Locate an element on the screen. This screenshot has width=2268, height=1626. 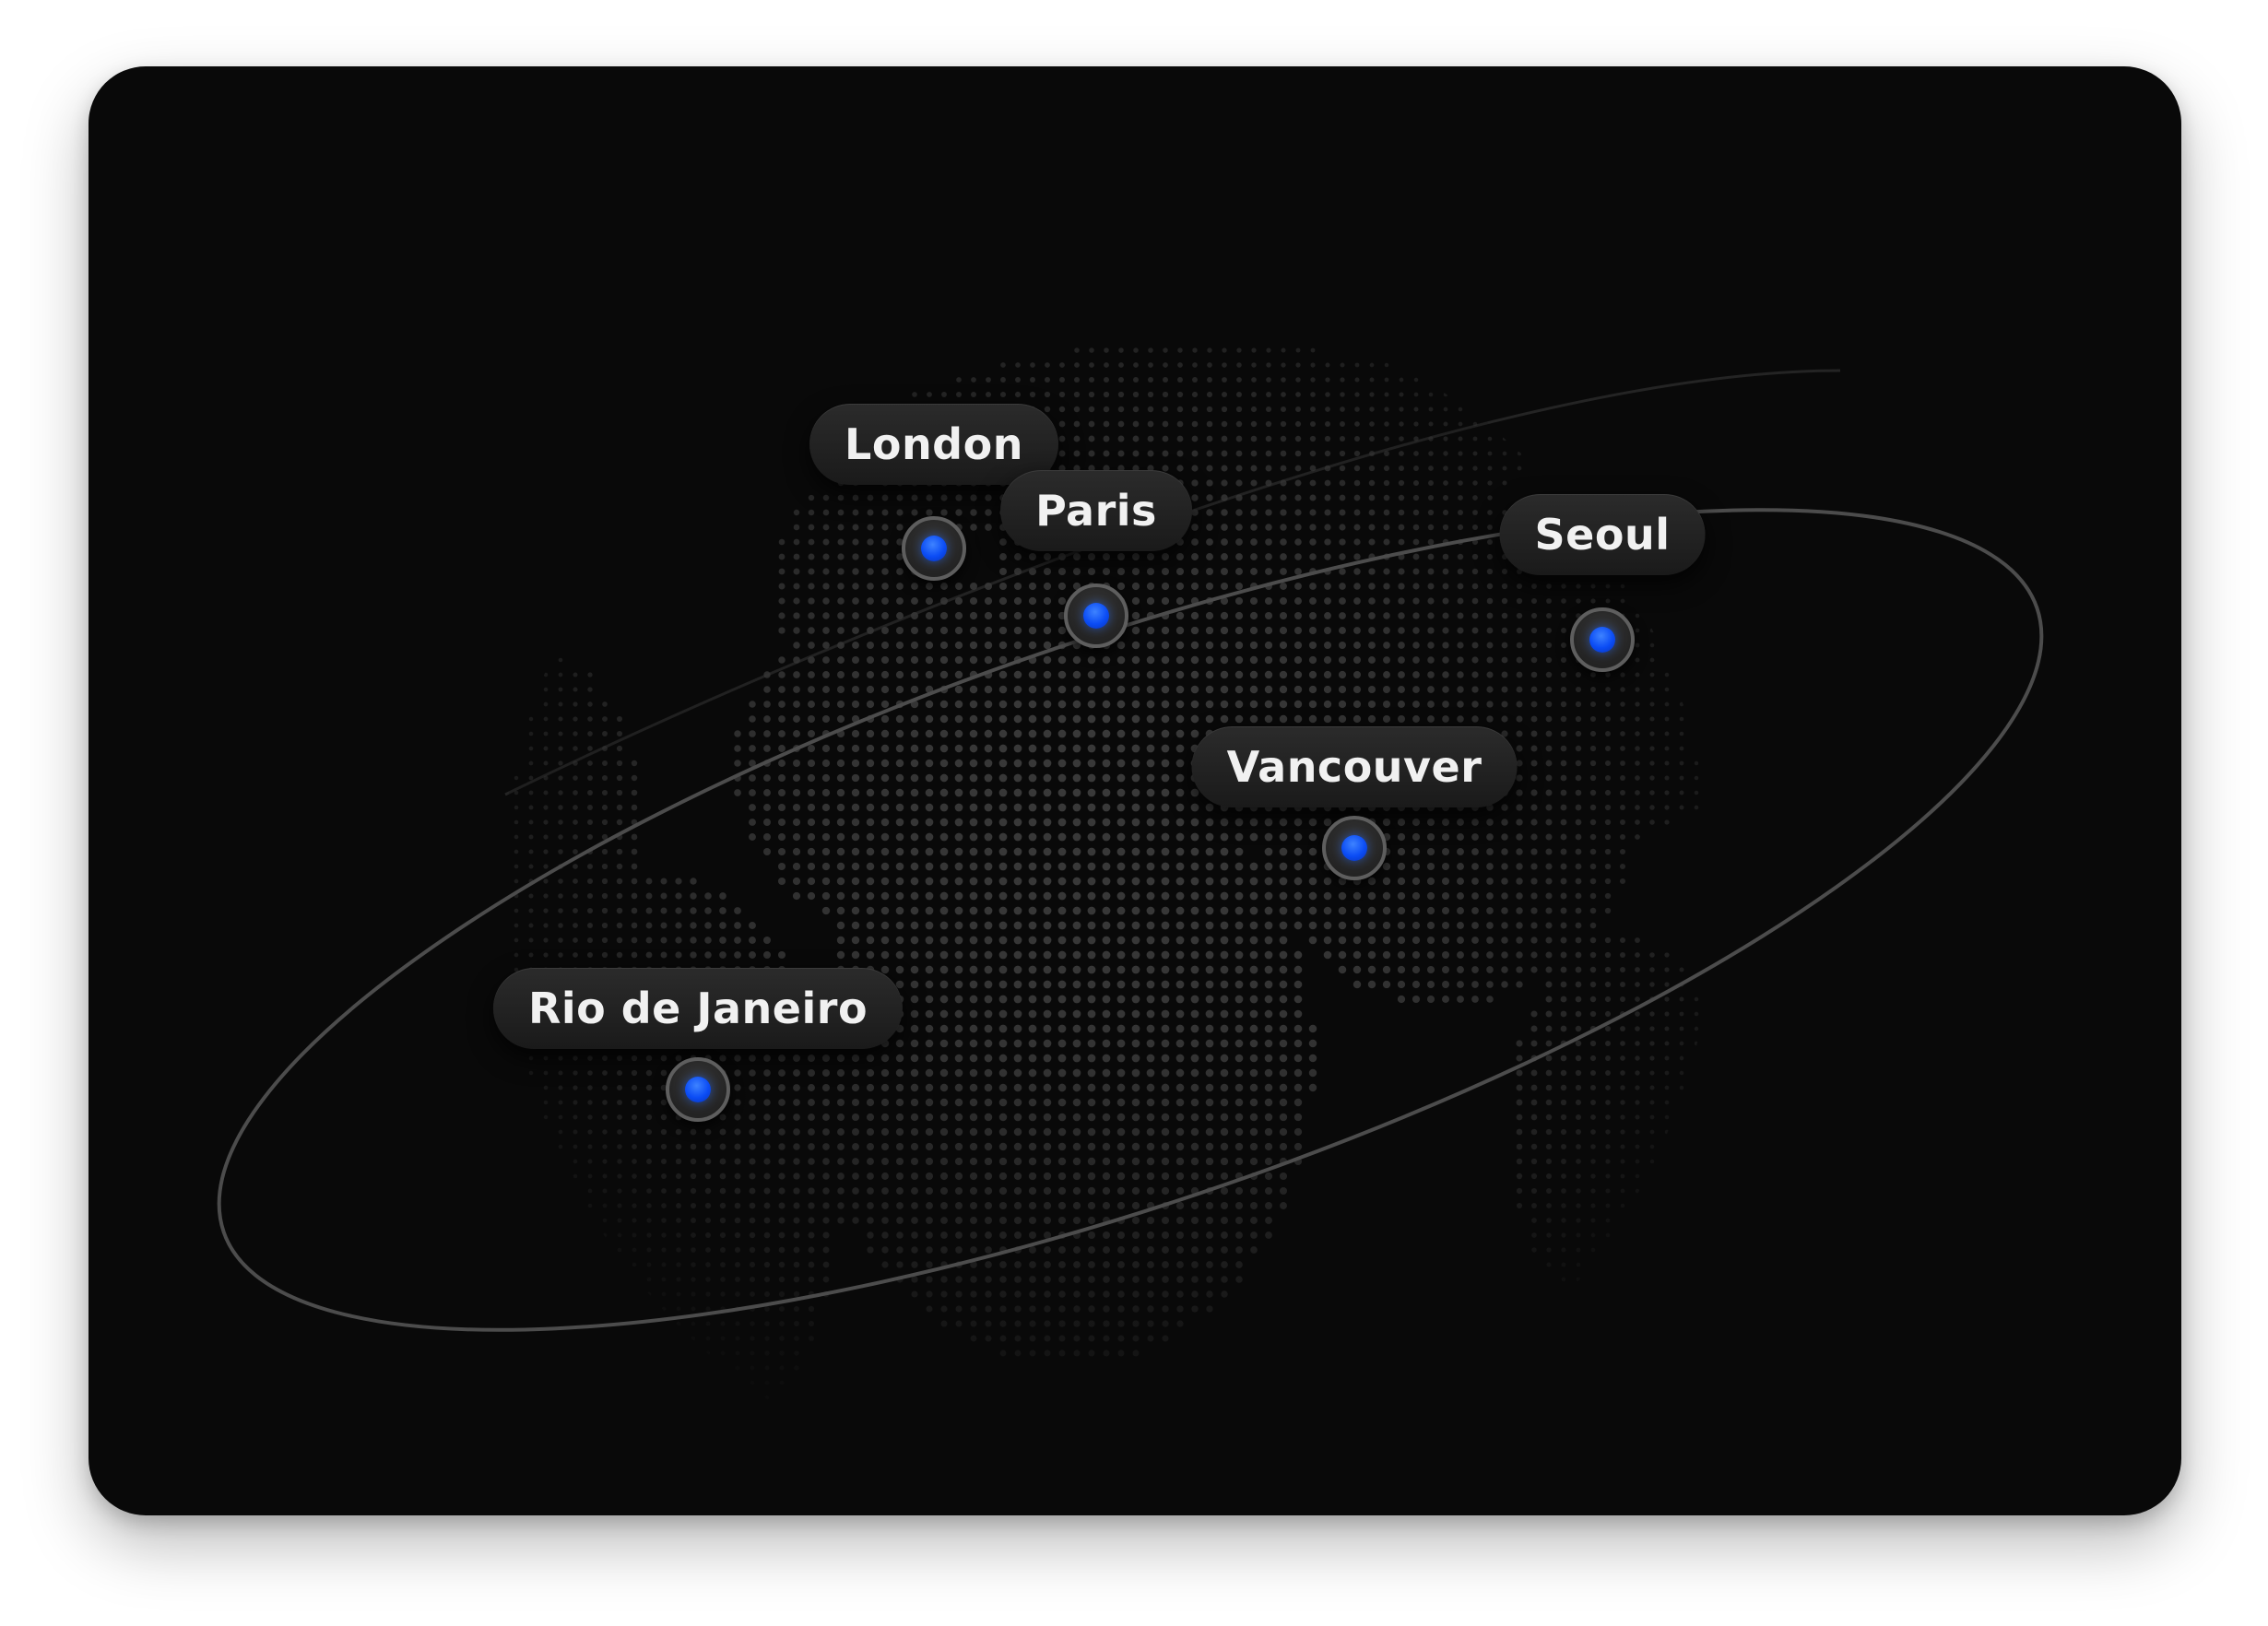
location-marker-paris is located at coordinates (1096, 615).